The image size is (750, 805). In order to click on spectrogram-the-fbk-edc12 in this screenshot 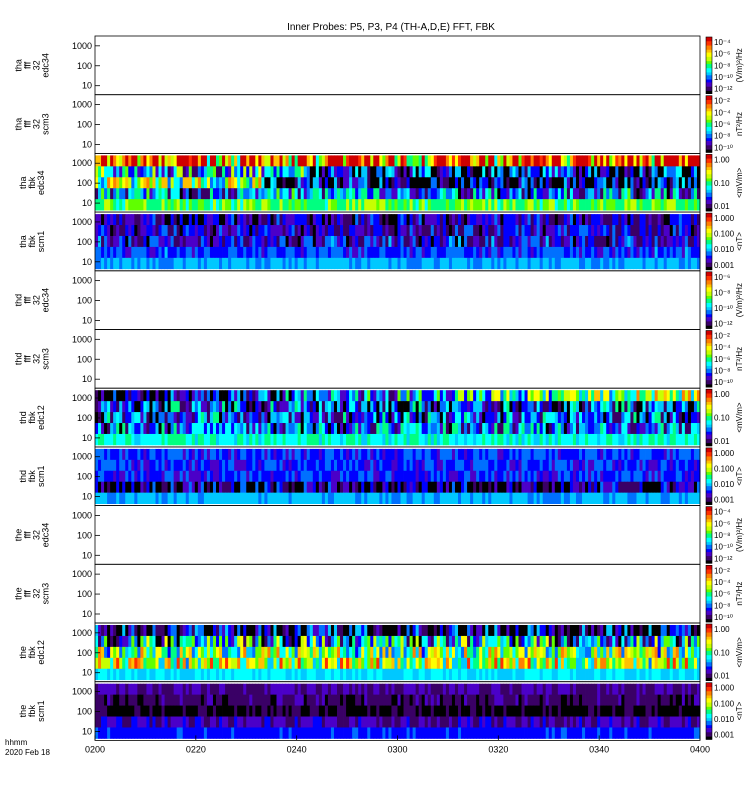, I will do `click(397, 652)`.